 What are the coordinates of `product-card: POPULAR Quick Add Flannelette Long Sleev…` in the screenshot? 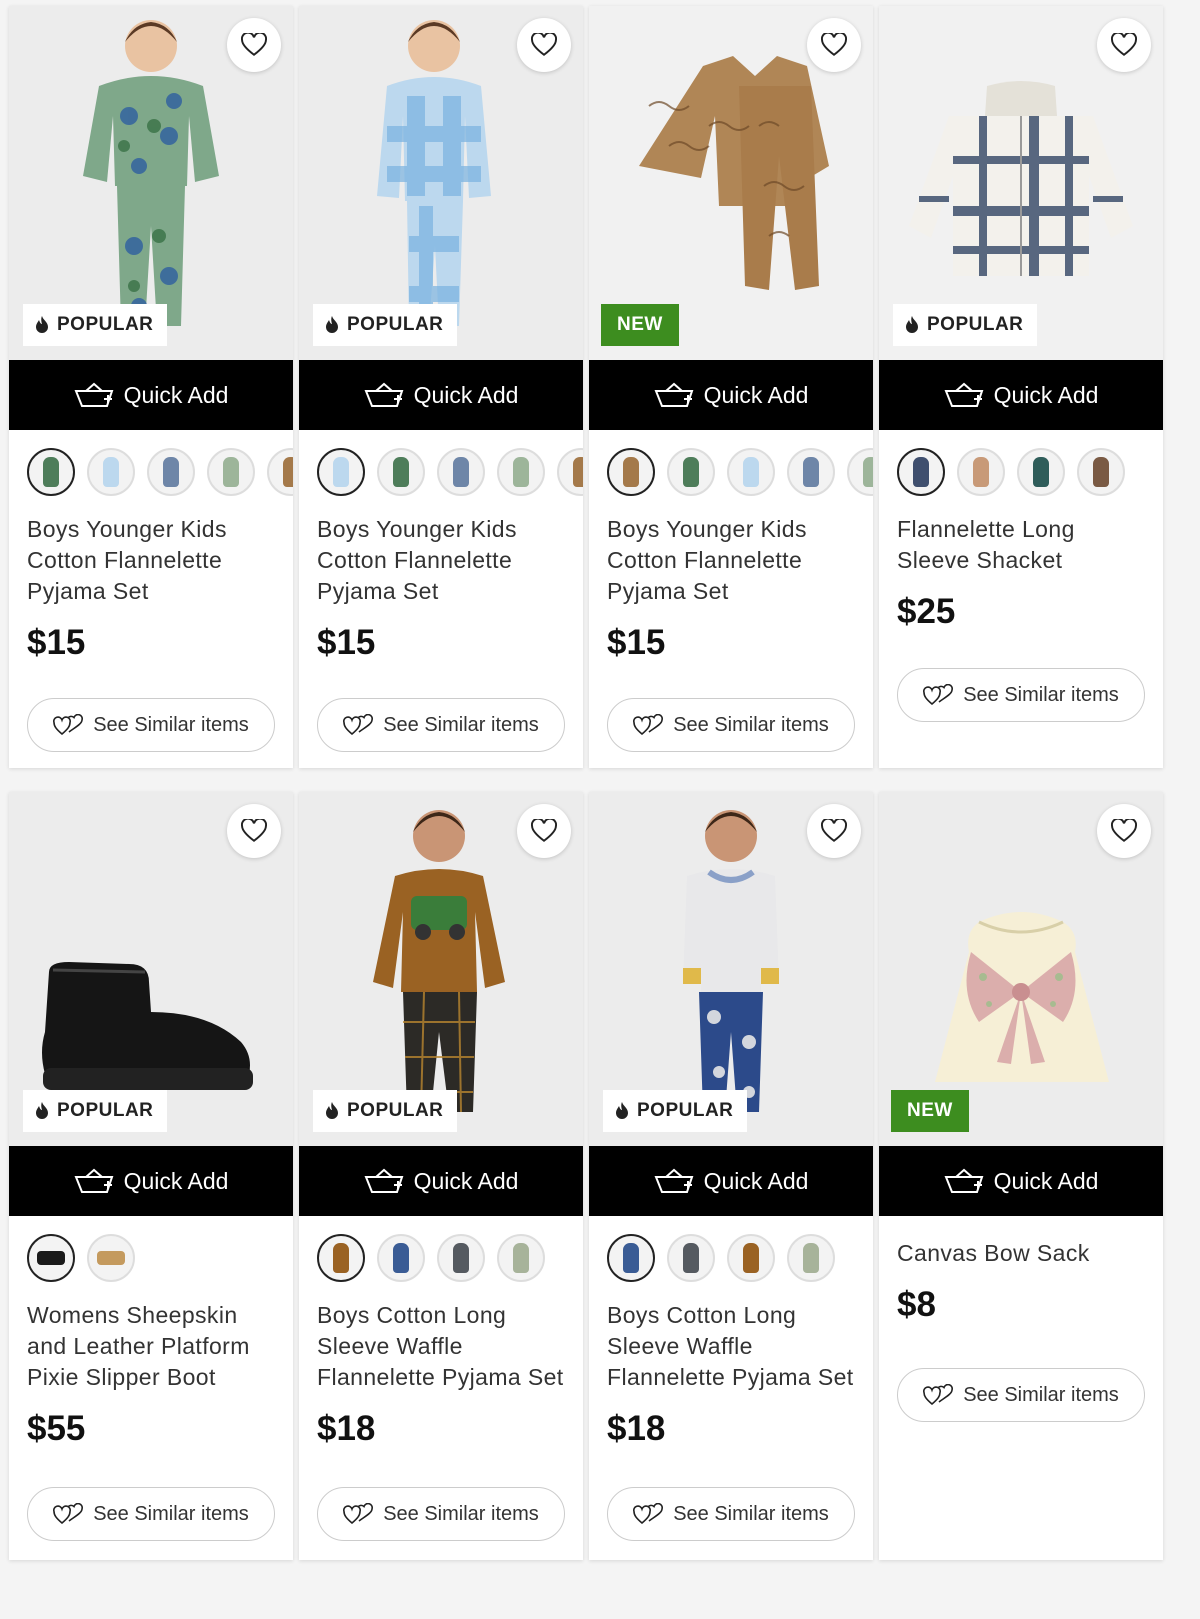 It's located at (1021, 387).